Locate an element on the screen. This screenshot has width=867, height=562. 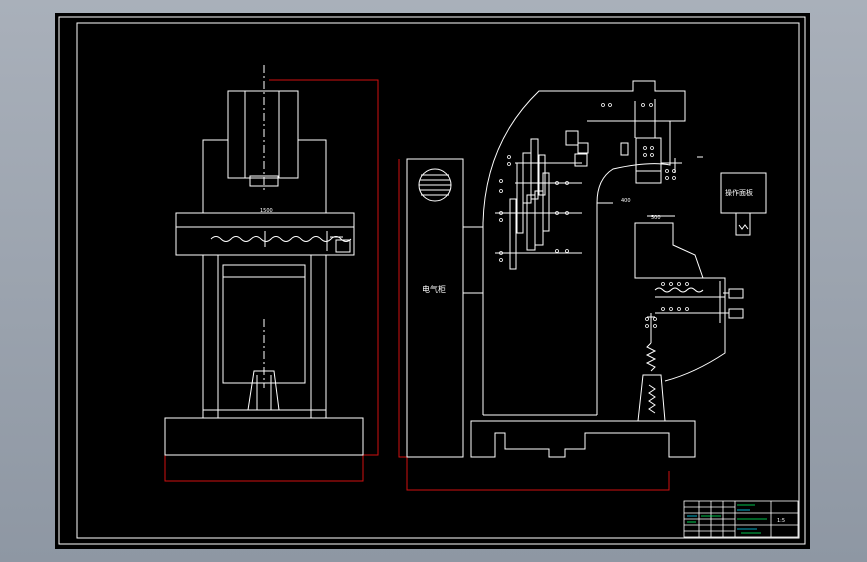
scale-mark: 1:5 is located at coordinates (781, 521).